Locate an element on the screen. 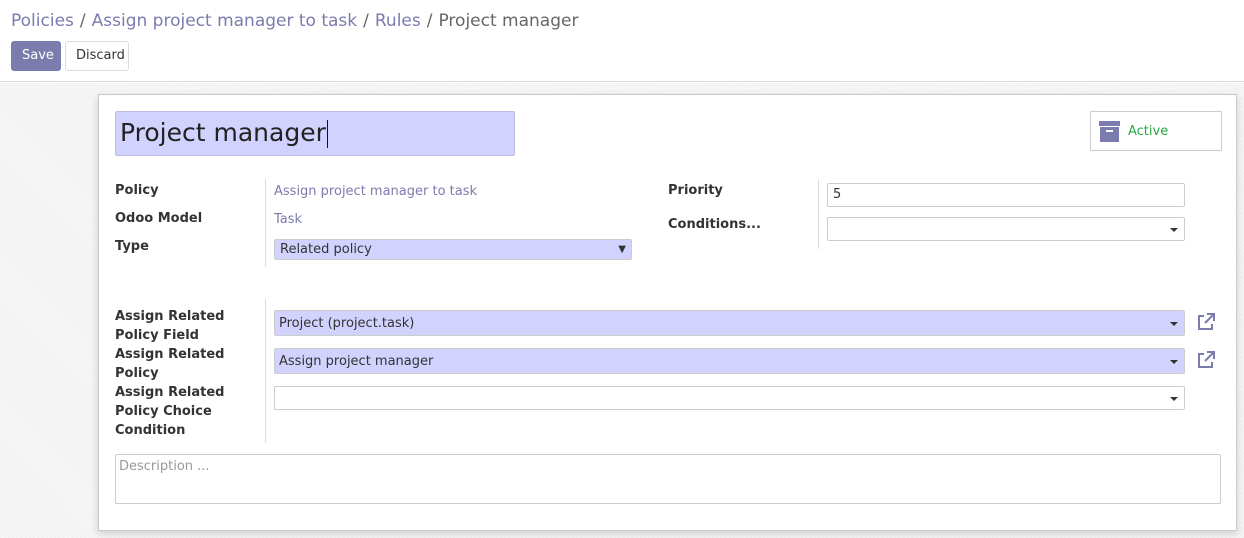 The image size is (1244, 538). type-select: Related policy ▼ is located at coordinates (453, 249).